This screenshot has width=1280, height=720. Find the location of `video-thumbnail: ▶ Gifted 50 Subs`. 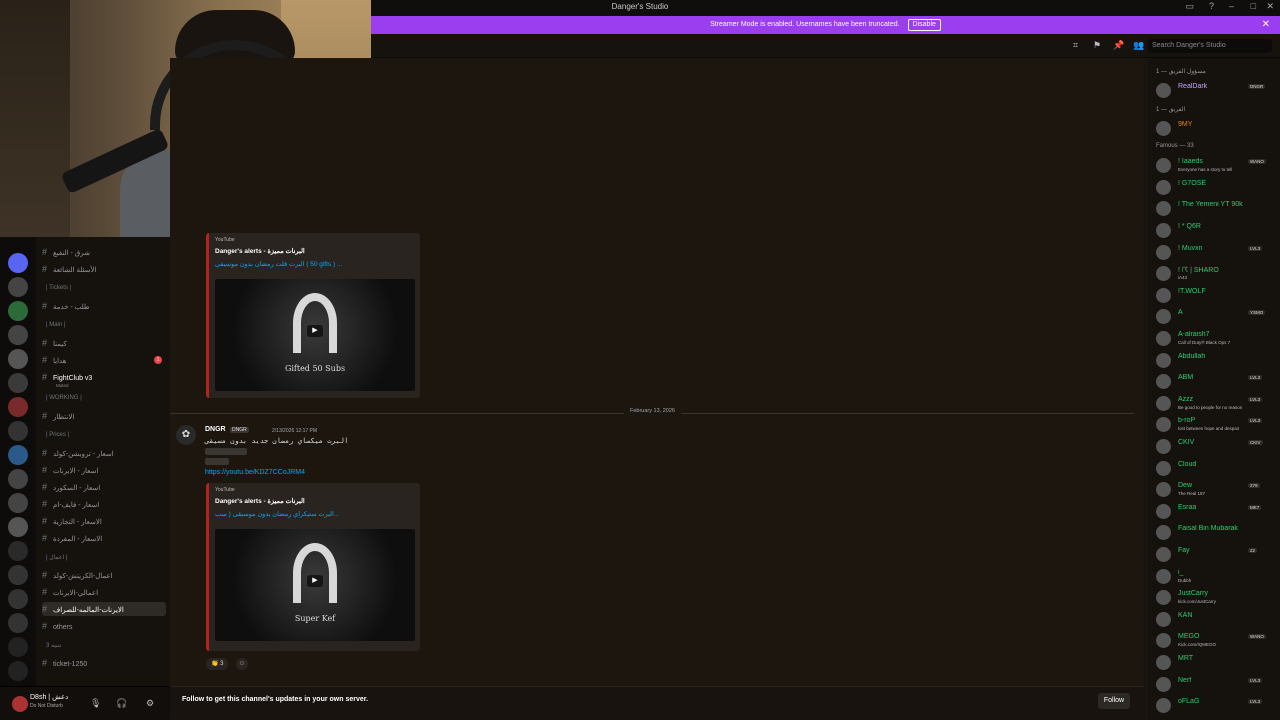

video-thumbnail: ▶ Gifted 50 Subs is located at coordinates (315, 335).